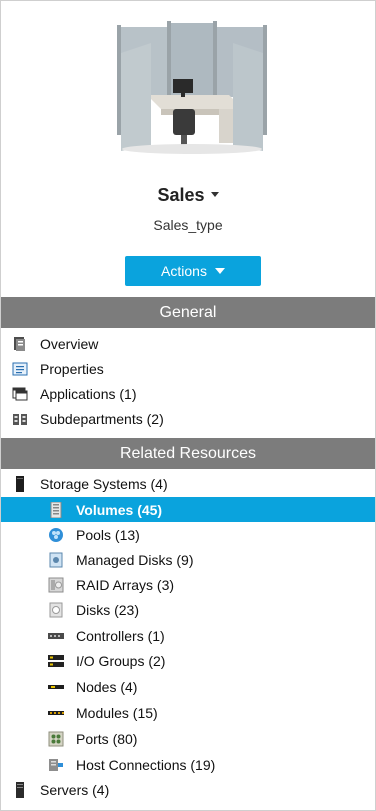 This screenshot has width=376, height=811. Describe the element at coordinates (188, 660) in the screenshot. I see `nav-item-io-groups: I/O Groups (2)` at that location.